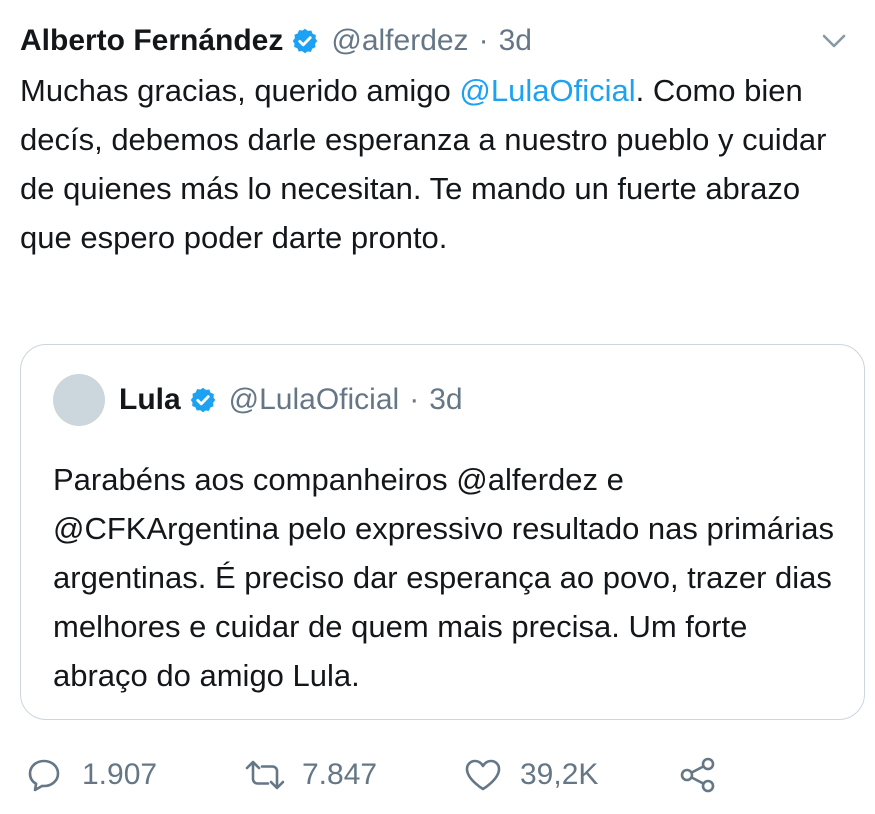  Describe the element at coordinates (120, 774) in the screenshot. I see `reply-count: 1.907` at that location.